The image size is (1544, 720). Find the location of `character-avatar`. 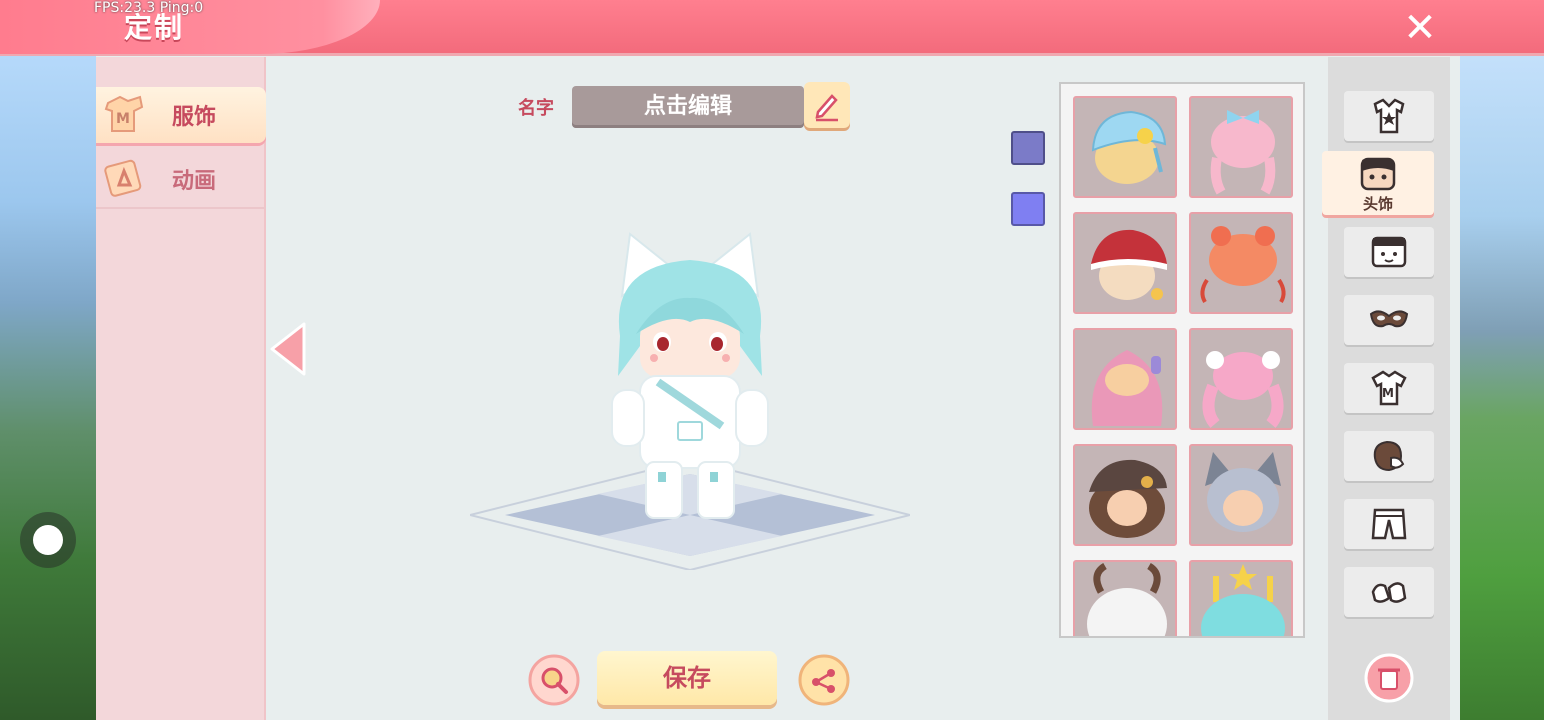

character-avatar is located at coordinates (690, 375).